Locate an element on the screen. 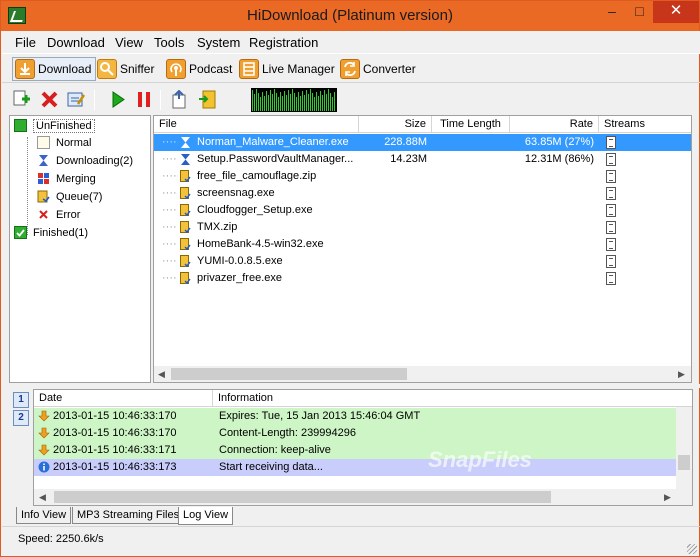 The width and height of the screenshot is (700, 557). menu-download: Download is located at coordinates (76, 42).